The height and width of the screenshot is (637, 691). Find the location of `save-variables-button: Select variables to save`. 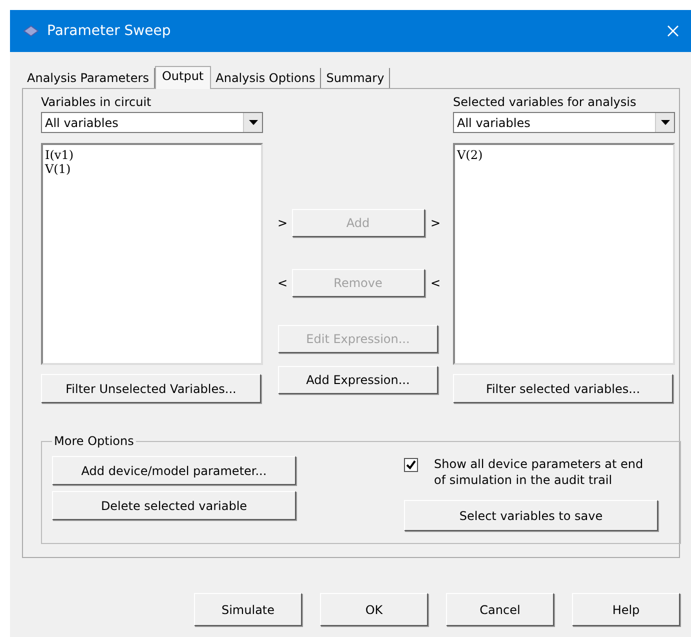

save-variables-button: Select variables to save is located at coordinates (531, 515).